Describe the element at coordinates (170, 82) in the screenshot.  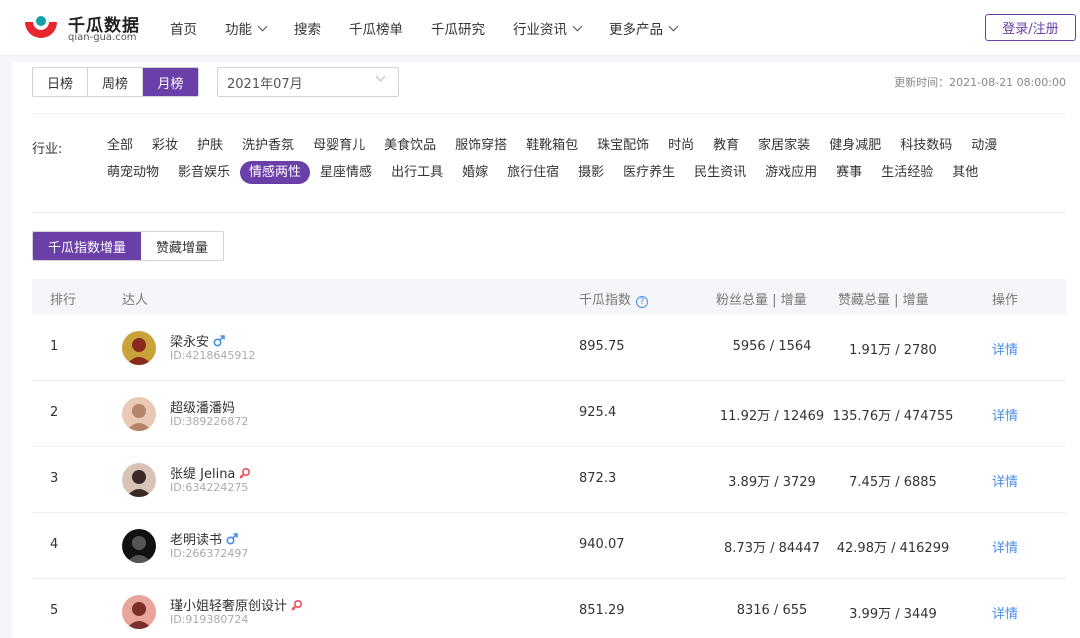
I see `period-button-2: 月榜` at that location.